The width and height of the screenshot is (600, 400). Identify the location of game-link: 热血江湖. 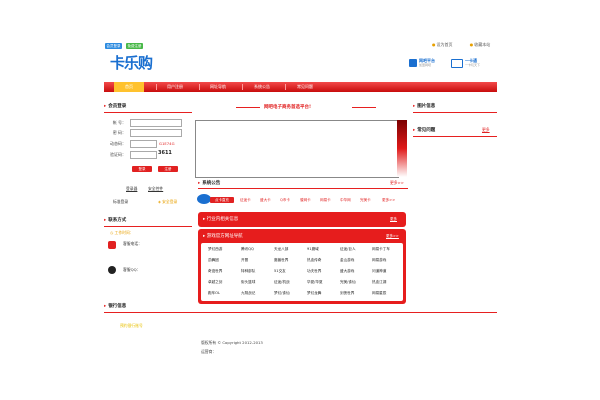
(379, 282).